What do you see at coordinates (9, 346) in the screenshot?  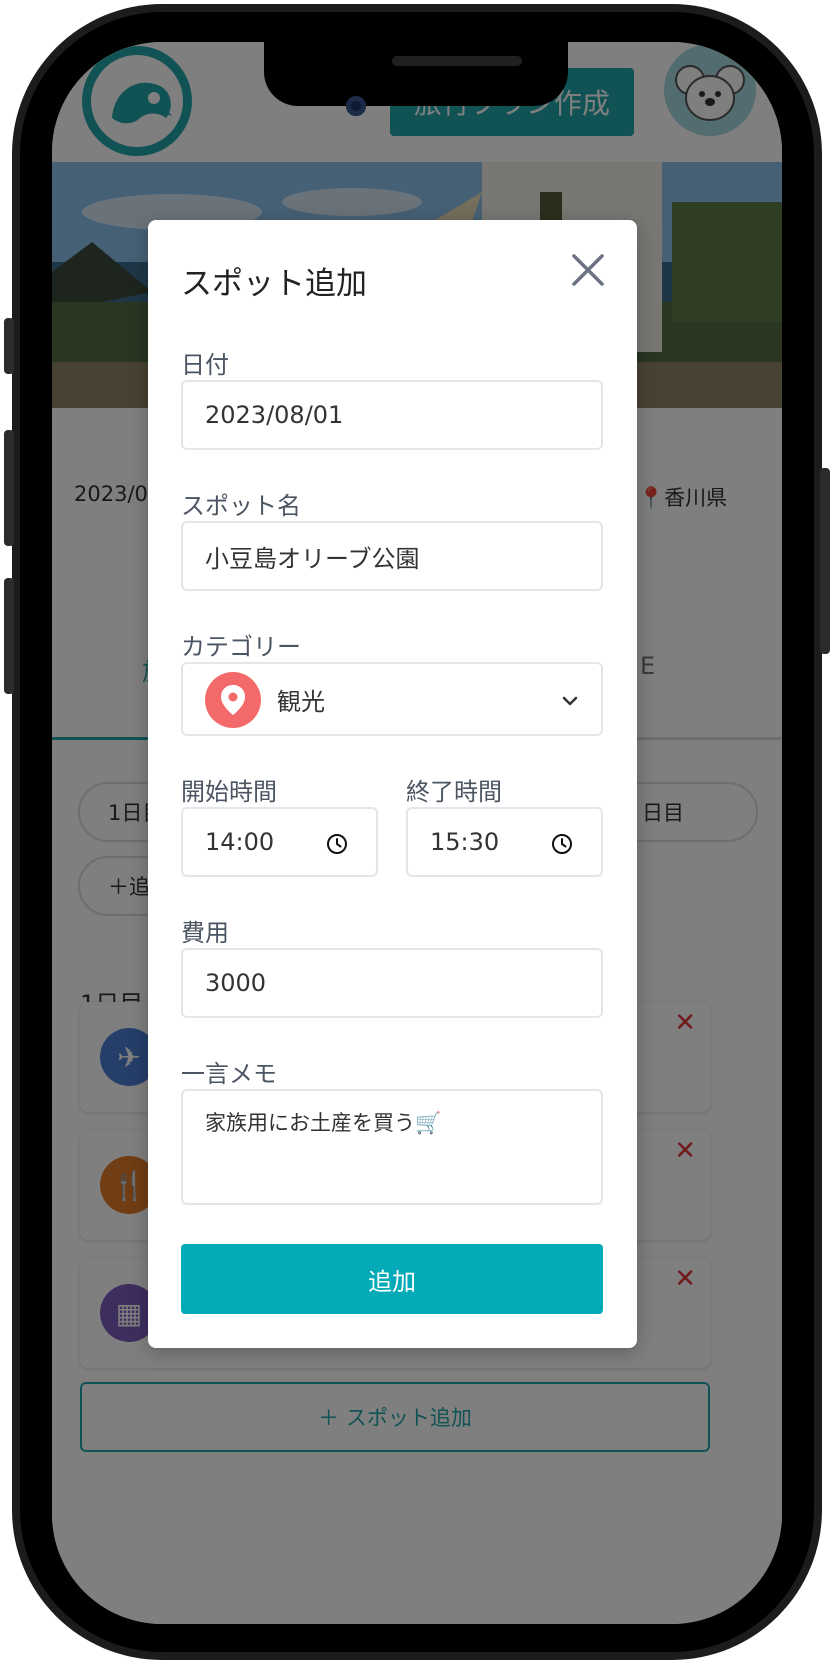 I see `mute-switch` at bounding box center [9, 346].